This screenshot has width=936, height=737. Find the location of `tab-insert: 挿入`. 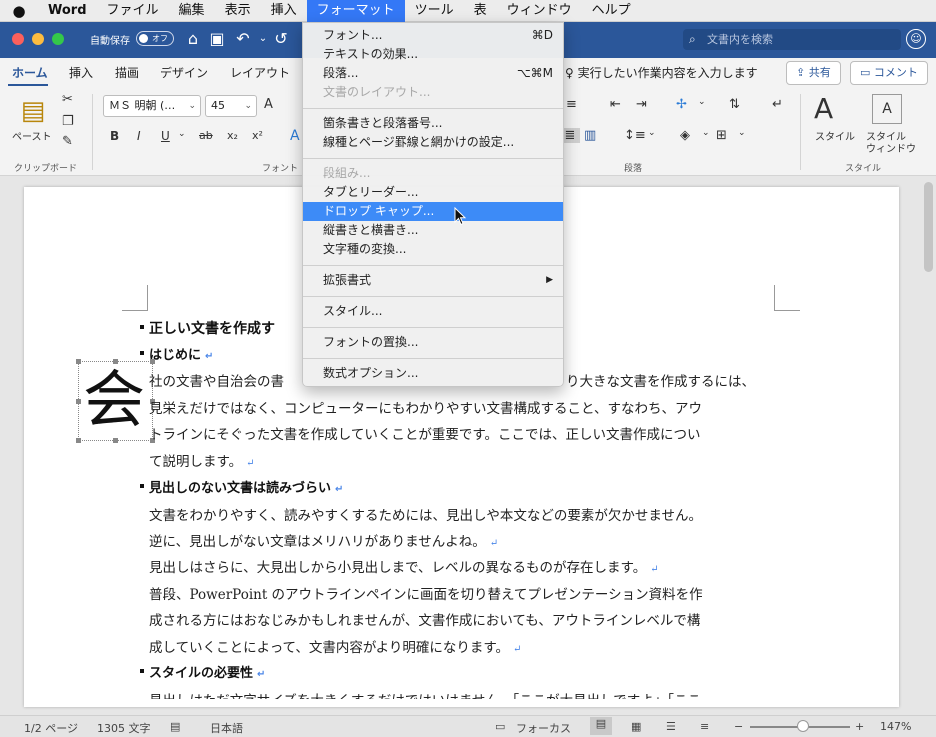

tab-insert: 挿入 is located at coordinates (81, 72).